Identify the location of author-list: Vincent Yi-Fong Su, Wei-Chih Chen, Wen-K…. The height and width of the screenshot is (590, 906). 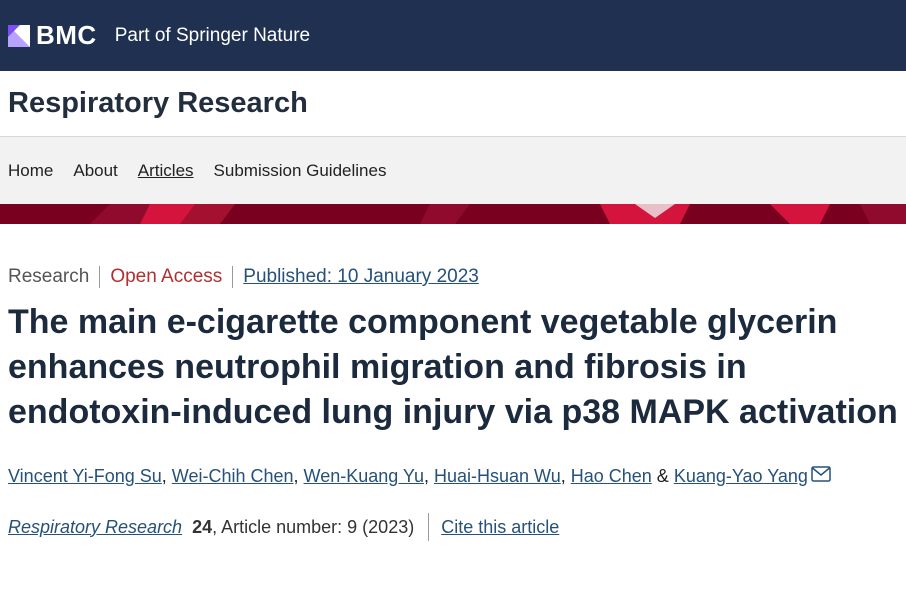
(453, 476).